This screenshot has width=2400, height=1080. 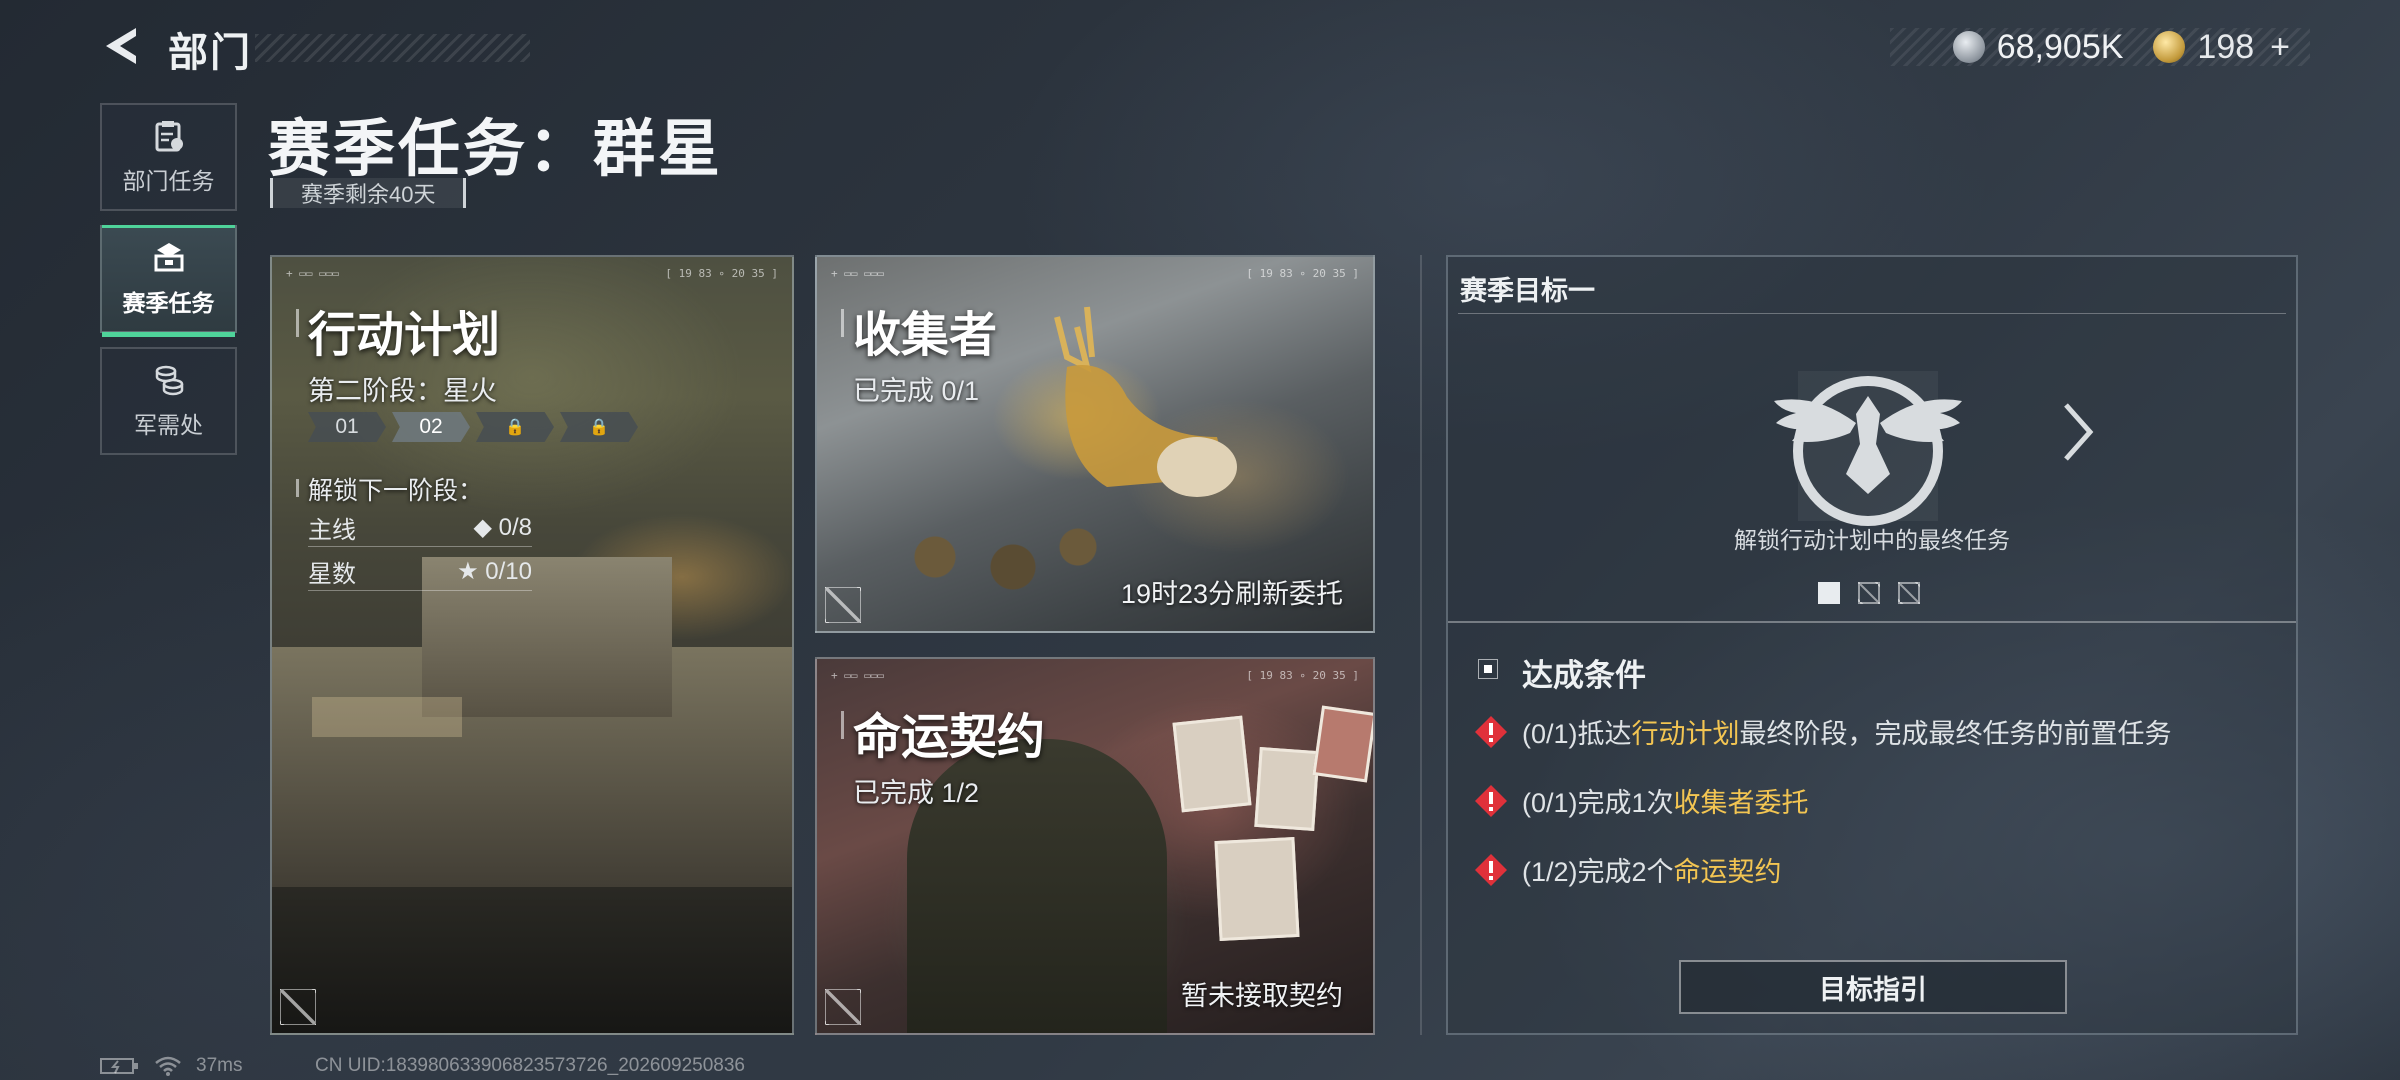 What do you see at coordinates (1231, 594) in the screenshot?
I see `refresh-timer: 19时23分刷新委托` at bounding box center [1231, 594].